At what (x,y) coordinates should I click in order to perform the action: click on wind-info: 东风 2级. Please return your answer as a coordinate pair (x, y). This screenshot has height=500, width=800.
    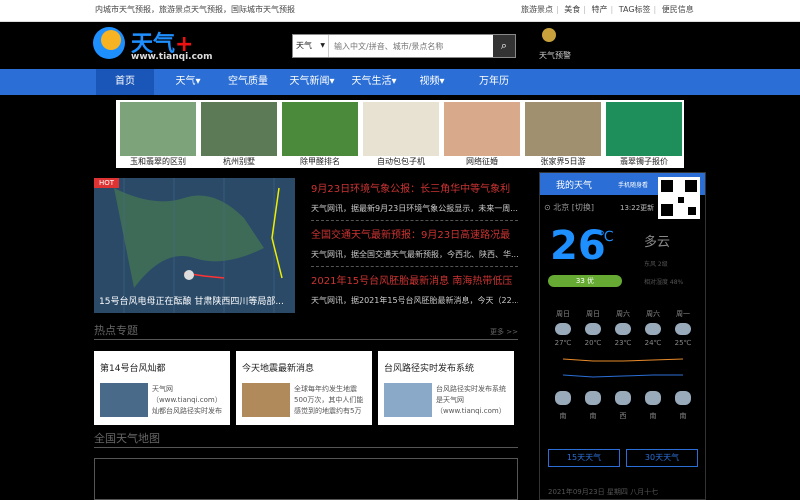
    Looking at the image, I should click on (656, 264).